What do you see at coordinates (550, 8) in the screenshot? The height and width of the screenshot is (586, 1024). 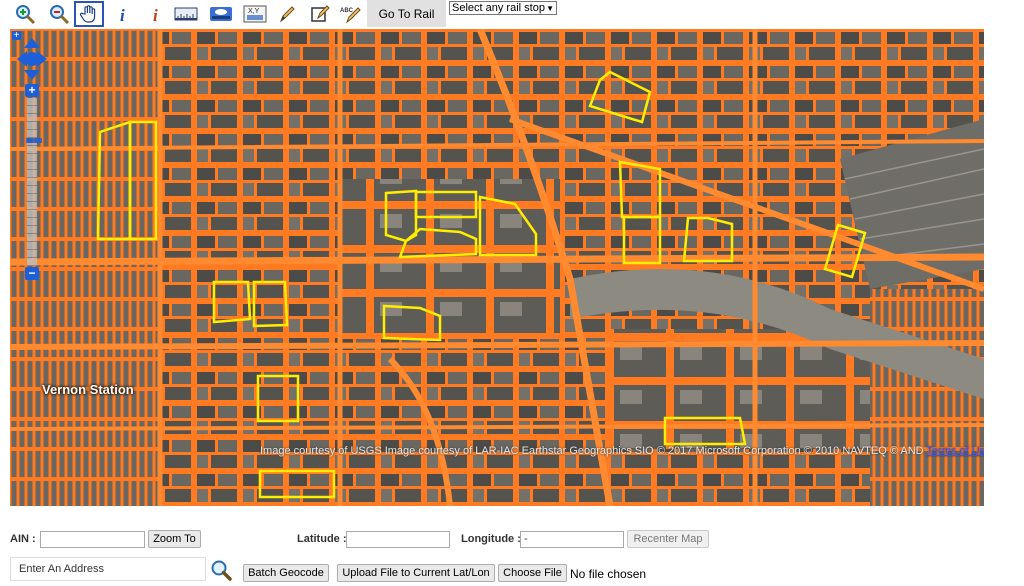 I see `chevron-down-icon: ▼` at bounding box center [550, 8].